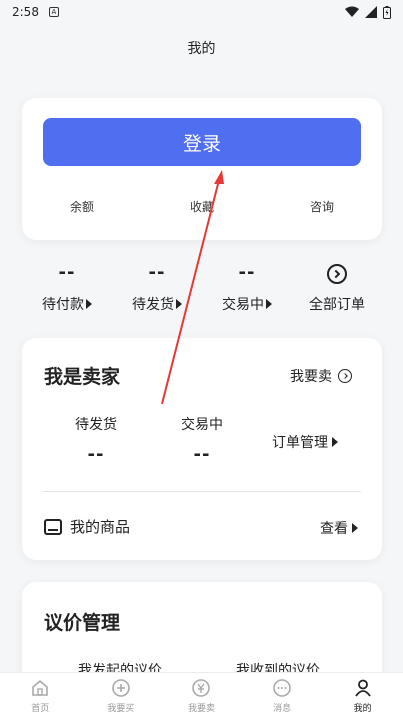 The height and width of the screenshot is (718, 403). Describe the element at coordinates (334, 529) in the screenshot. I see `view-label: 查看` at that location.